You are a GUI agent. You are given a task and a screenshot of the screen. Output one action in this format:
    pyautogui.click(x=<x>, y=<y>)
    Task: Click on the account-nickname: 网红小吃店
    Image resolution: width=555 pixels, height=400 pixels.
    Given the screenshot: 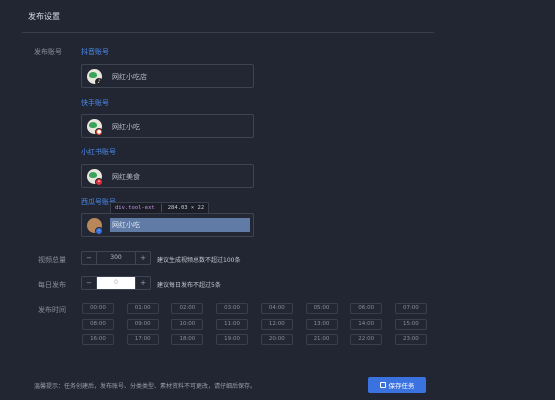 What is the action you would take?
    pyautogui.click(x=129, y=77)
    